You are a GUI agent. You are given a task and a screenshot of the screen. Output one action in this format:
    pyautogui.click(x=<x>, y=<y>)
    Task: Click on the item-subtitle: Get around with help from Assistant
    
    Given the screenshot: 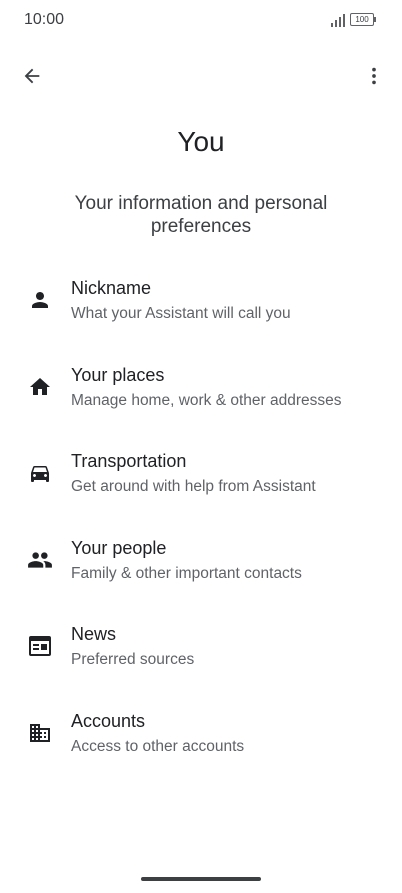 What is the action you would take?
    pyautogui.click(x=193, y=487)
    